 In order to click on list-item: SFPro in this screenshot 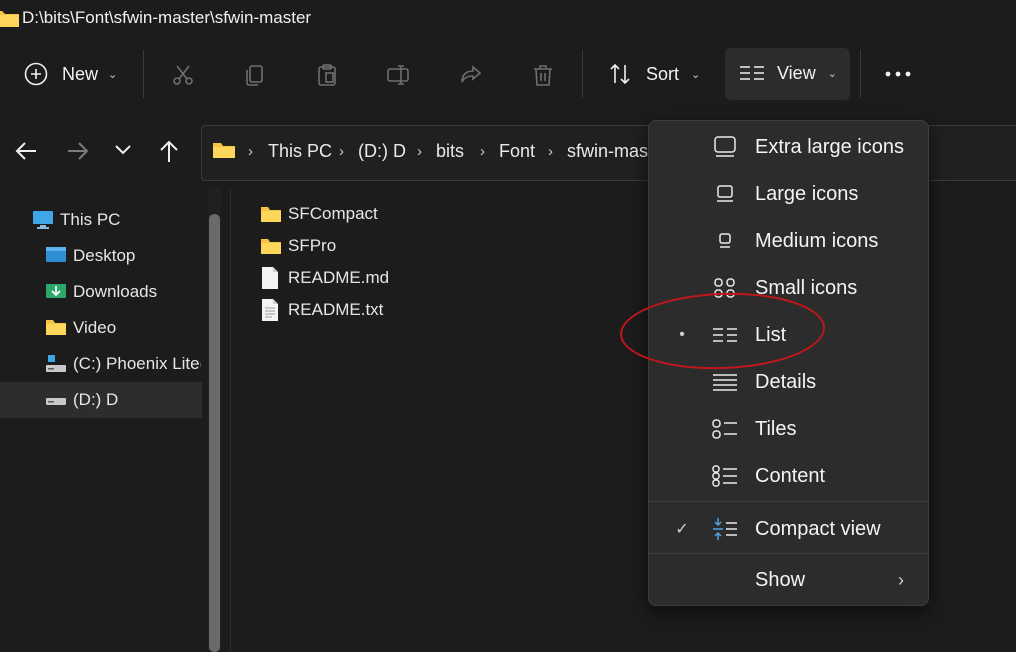, I will do `click(298, 246)`.